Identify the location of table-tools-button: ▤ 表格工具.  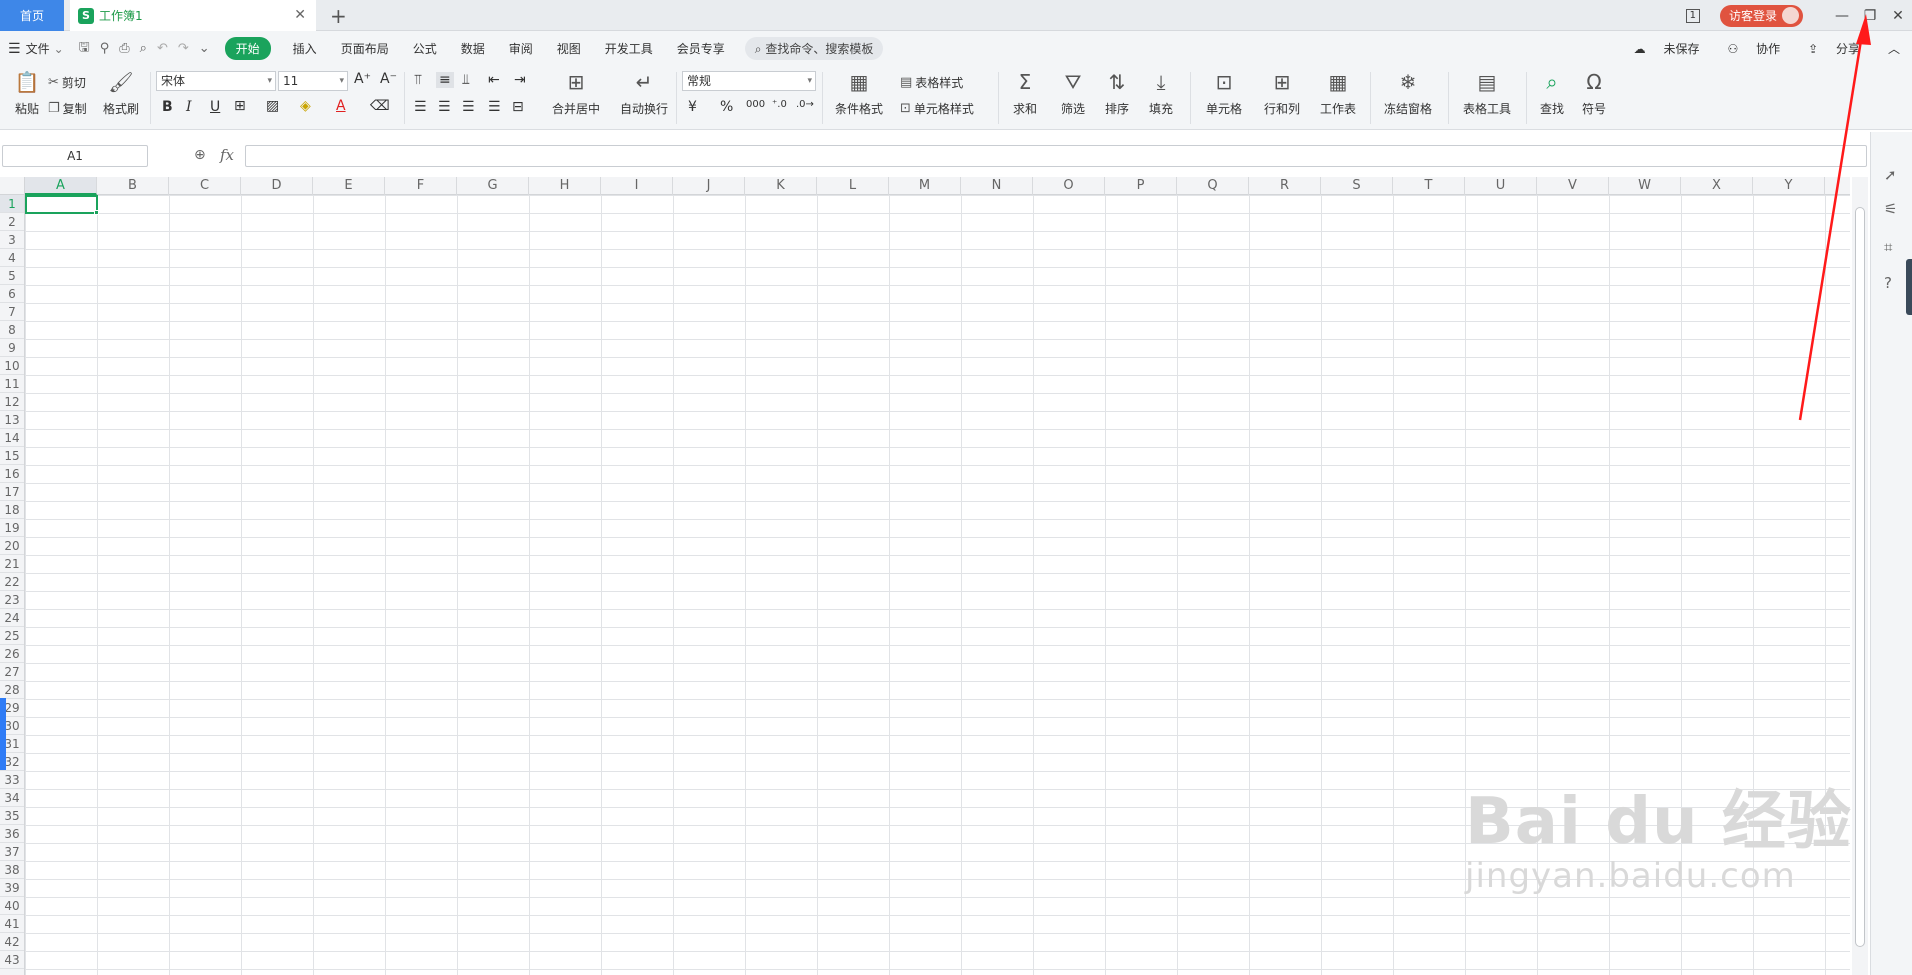
(1487, 93).